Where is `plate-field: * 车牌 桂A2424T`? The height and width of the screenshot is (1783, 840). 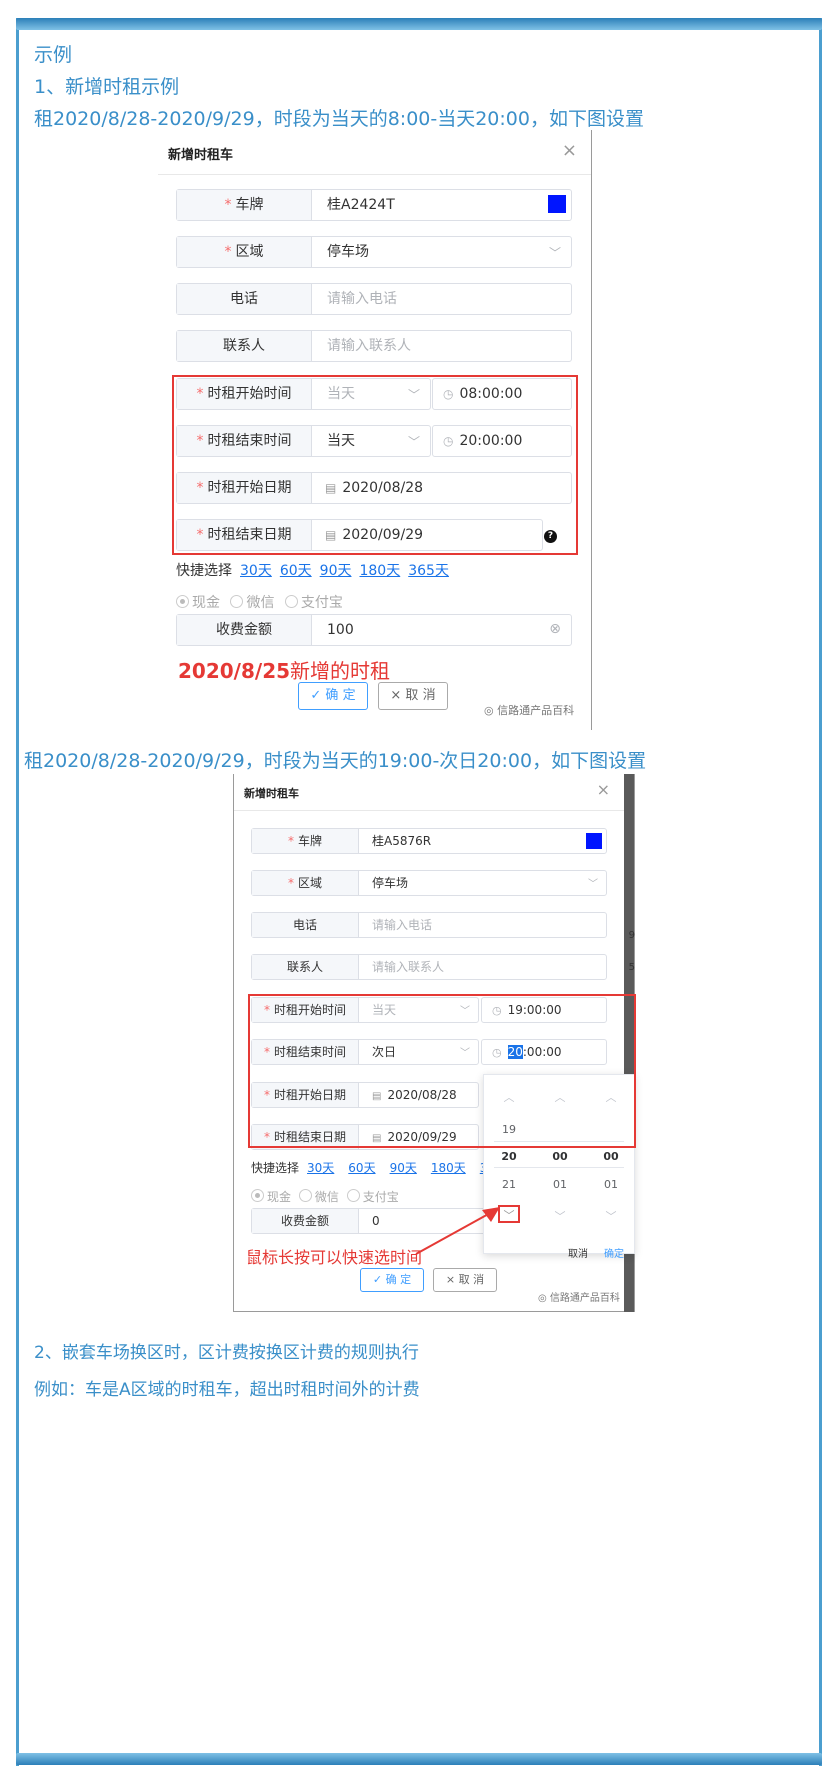
plate-field: * 车牌 桂A2424T is located at coordinates (374, 205).